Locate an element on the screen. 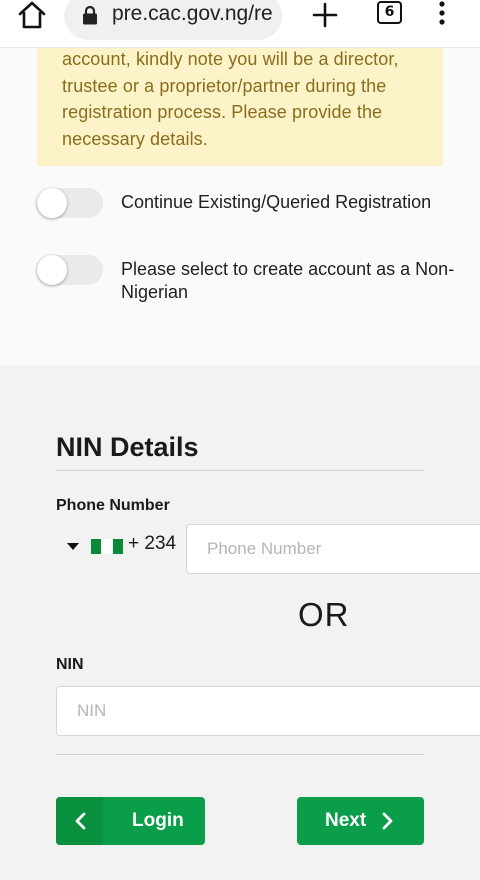 The image size is (480, 880). address-bar: pre.cac.gov.ng/re is located at coordinates (173, 20).